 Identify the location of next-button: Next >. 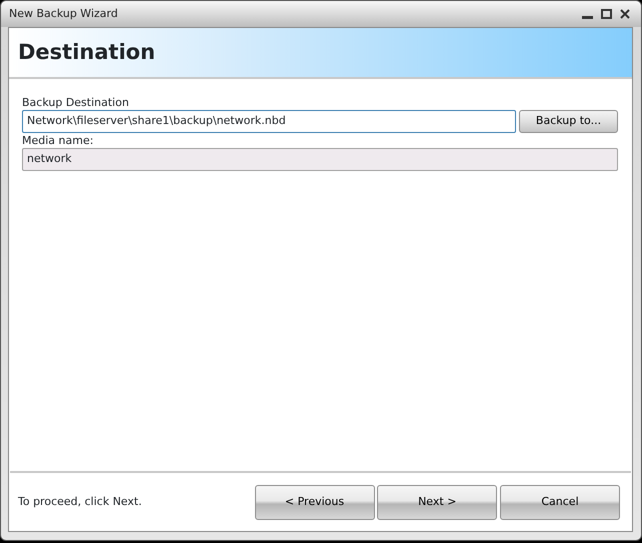
(437, 502).